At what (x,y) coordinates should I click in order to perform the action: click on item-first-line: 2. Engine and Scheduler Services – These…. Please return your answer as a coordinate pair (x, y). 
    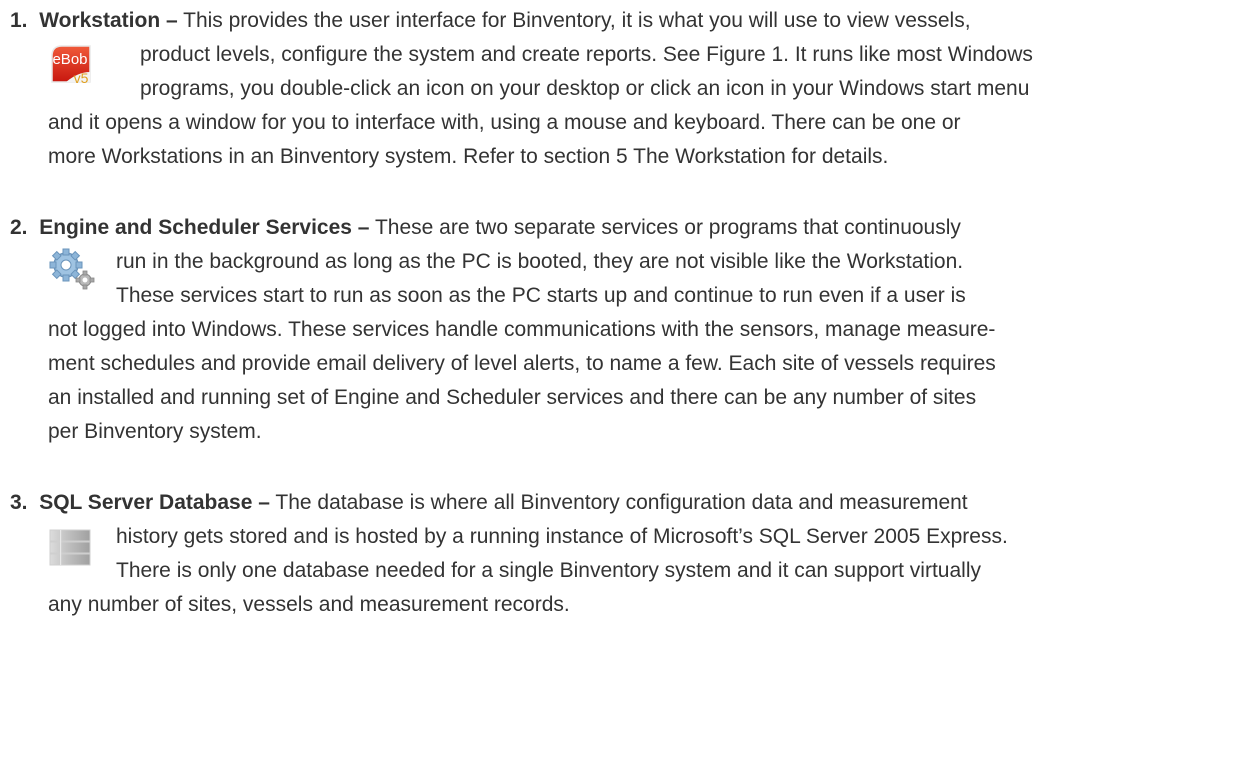
    Looking at the image, I should click on (485, 228).